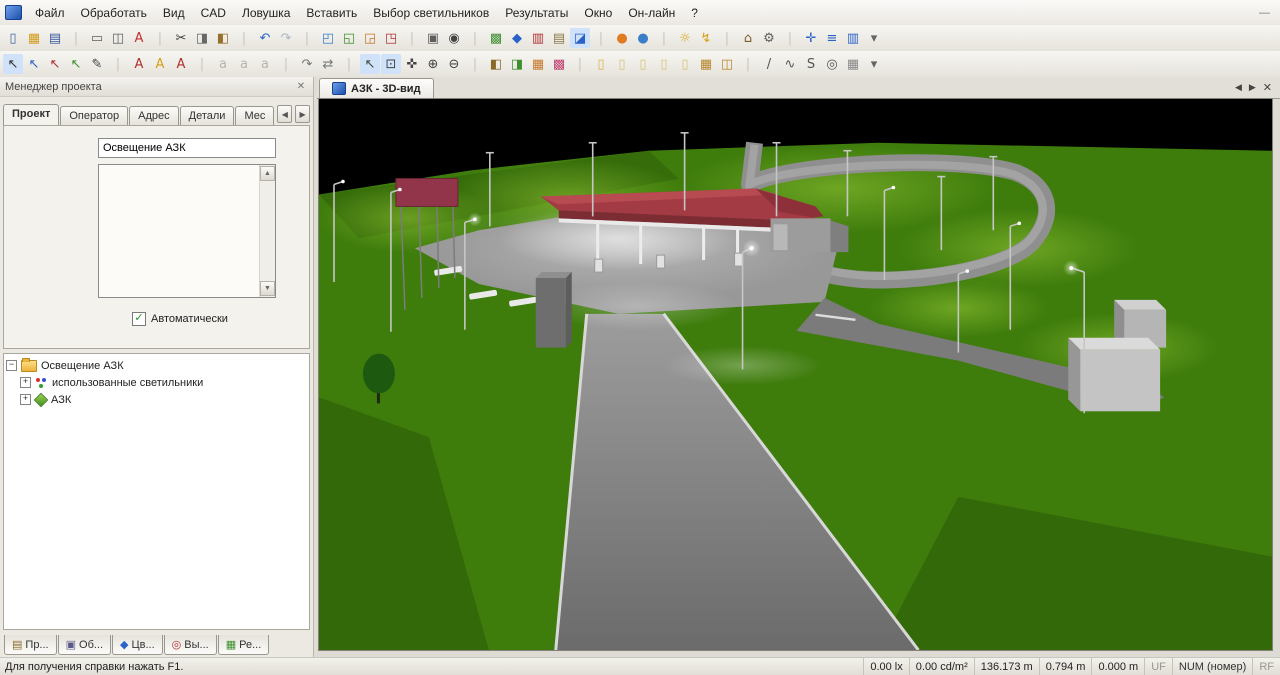  What do you see at coordinates (97, 38) in the screenshot?
I see `print-icon: ▭` at bounding box center [97, 38].